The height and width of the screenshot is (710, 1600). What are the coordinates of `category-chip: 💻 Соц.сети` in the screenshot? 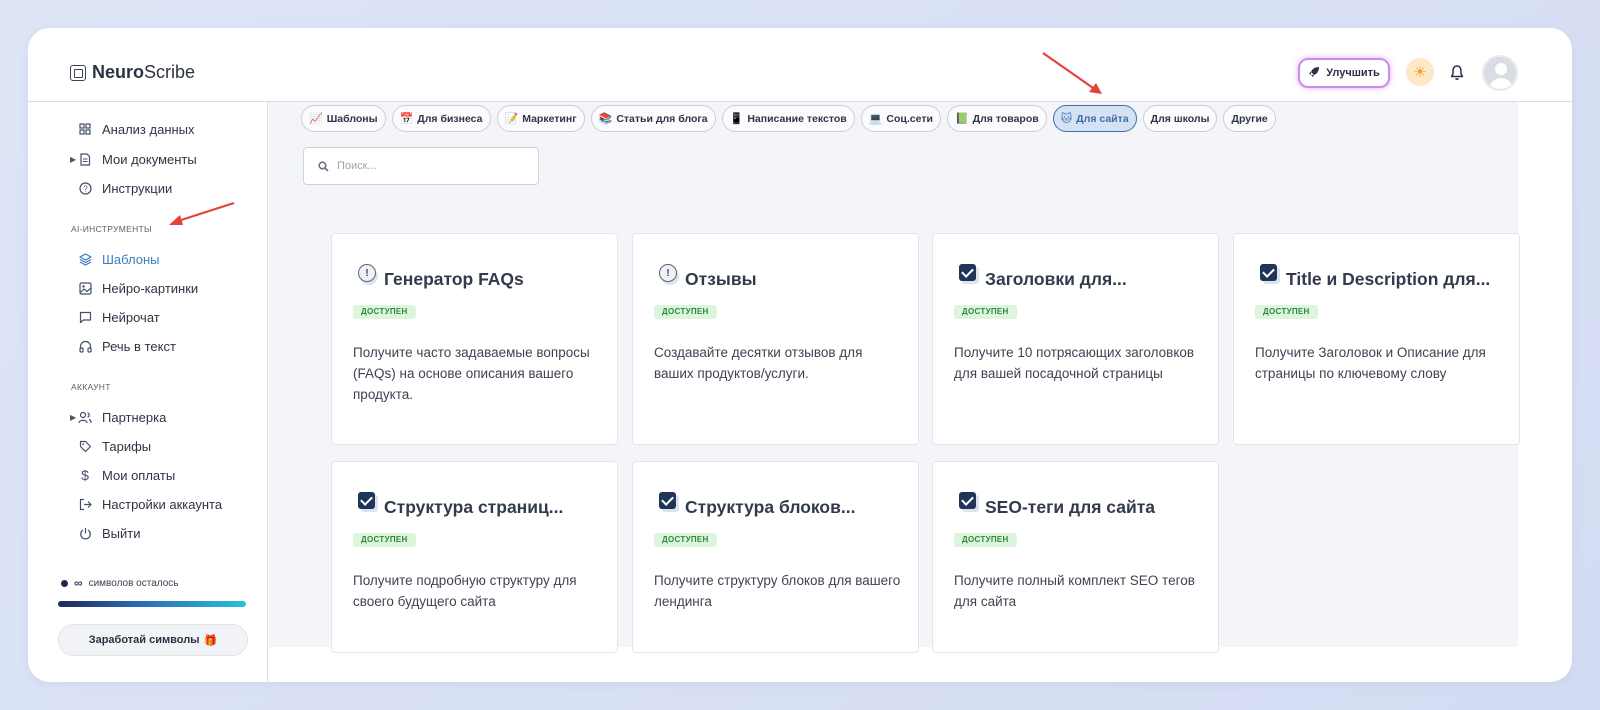 It's located at (900, 118).